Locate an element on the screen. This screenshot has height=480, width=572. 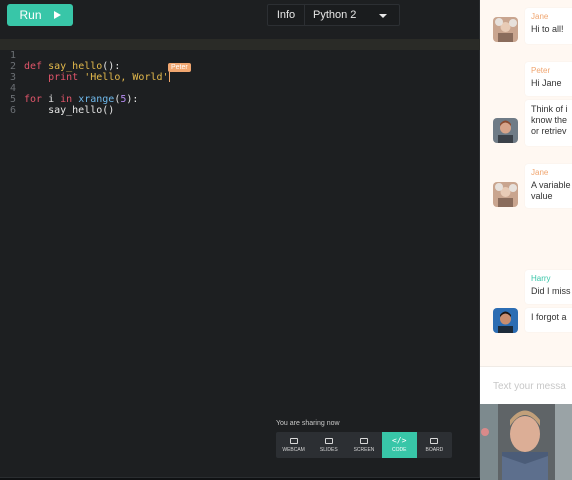
line-number: 6 is located at coordinates (12, 110).